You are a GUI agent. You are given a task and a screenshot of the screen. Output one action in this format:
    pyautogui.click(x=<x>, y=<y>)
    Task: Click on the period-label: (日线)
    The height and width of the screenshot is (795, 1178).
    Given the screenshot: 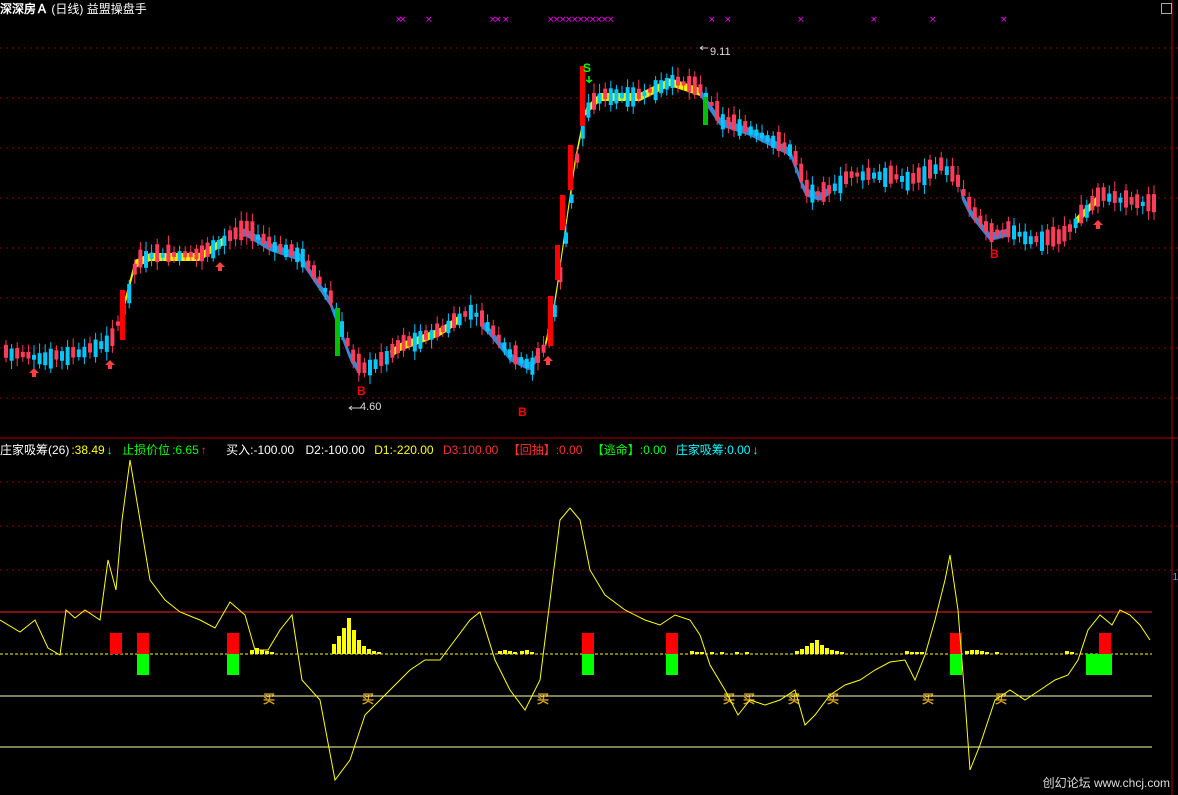 What is the action you would take?
    pyautogui.click(x=67, y=9)
    